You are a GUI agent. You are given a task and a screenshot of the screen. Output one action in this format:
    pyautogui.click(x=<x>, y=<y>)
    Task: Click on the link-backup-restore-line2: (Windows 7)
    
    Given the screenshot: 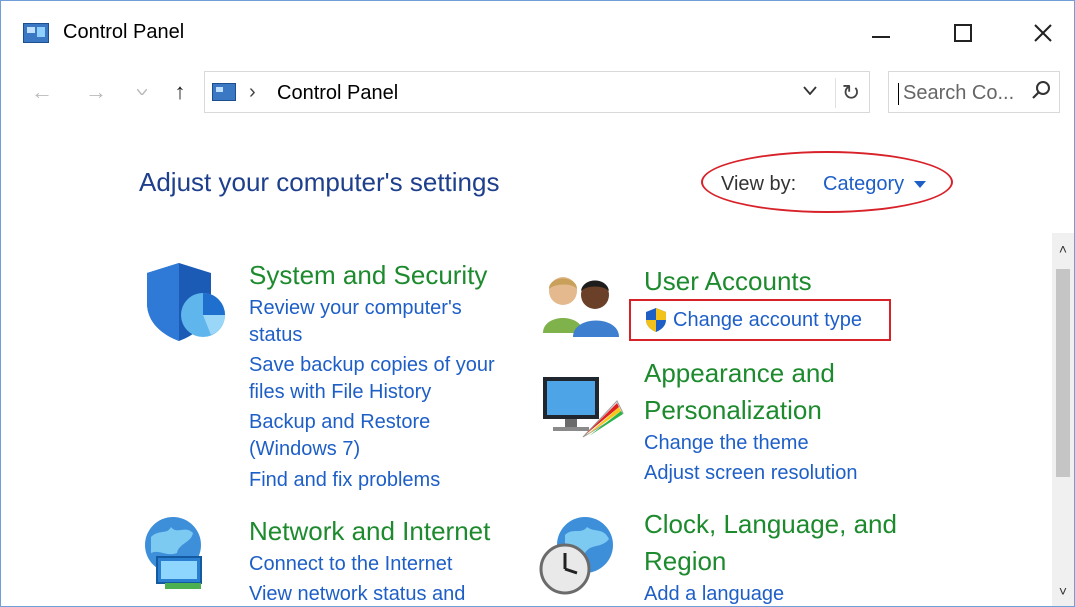 What is the action you would take?
    pyautogui.click(x=304, y=449)
    